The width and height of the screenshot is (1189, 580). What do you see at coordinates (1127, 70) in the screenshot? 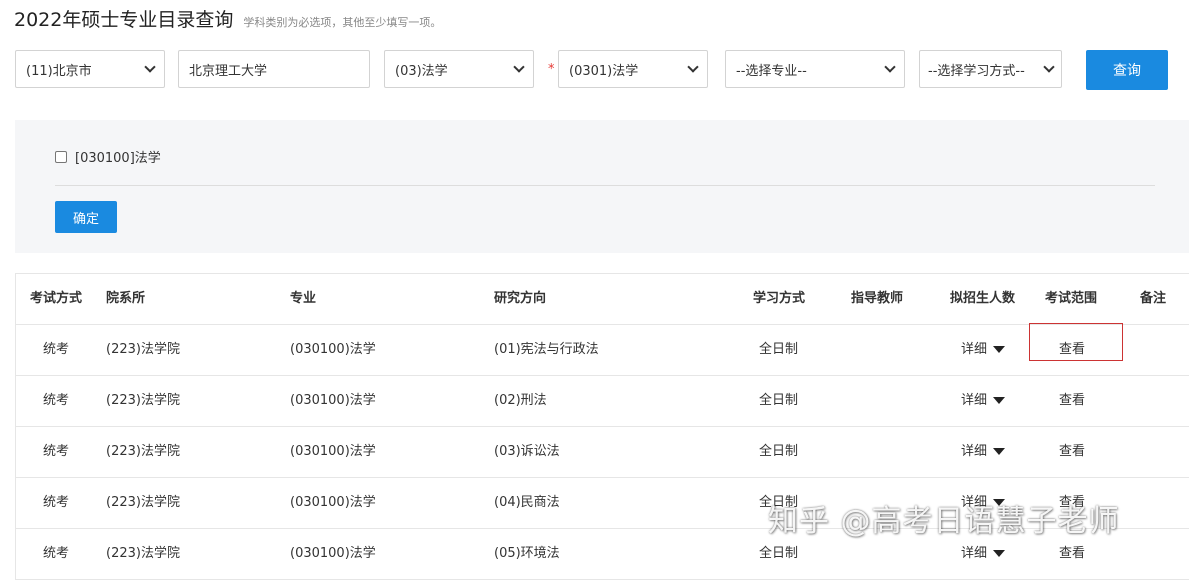
I see `query-button: 查询` at bounding box center [1127, 70].